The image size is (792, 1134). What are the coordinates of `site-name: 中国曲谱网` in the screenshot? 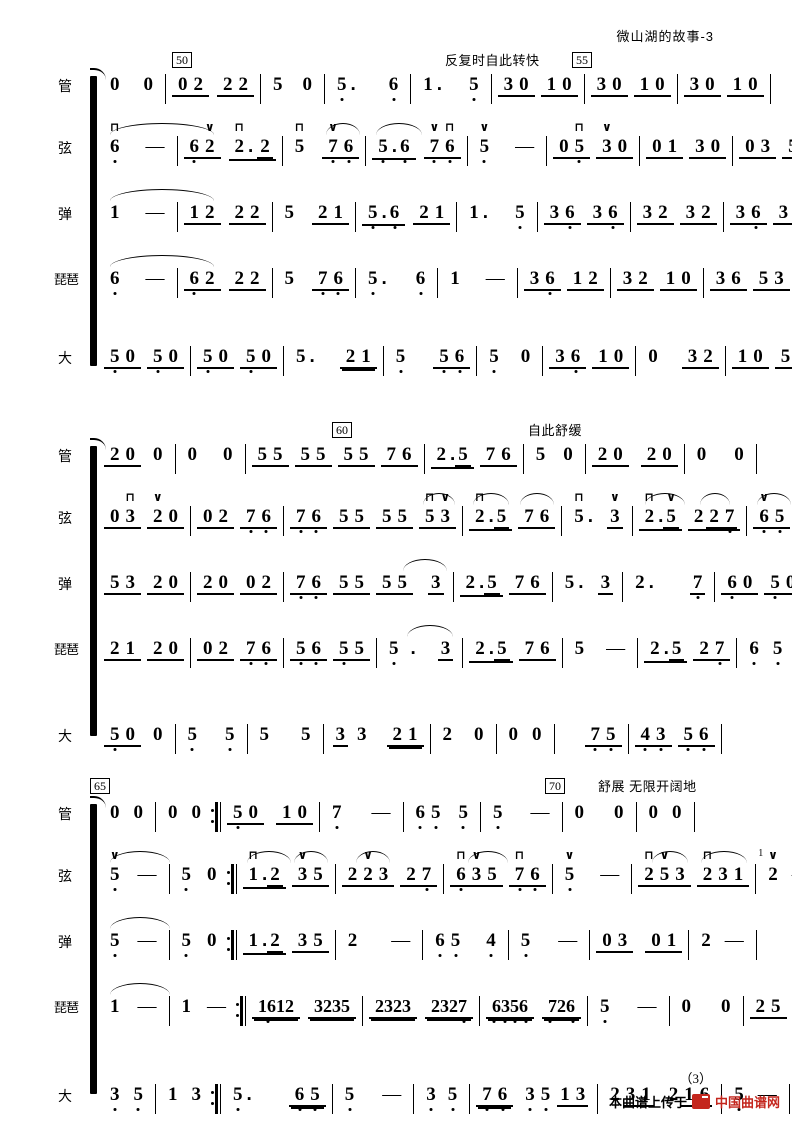 It's located at (747, 1101).